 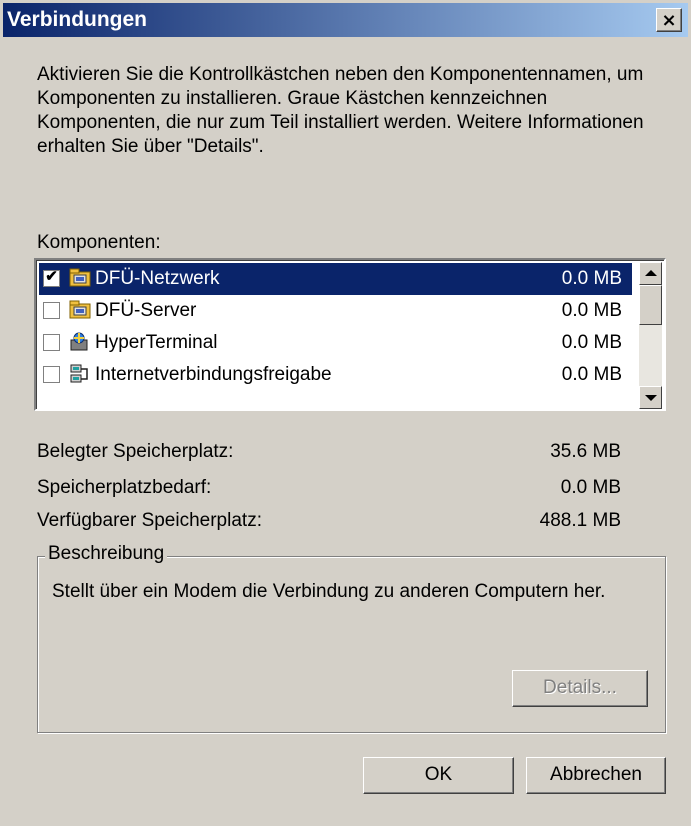 I want to click on description-legend: Beschreibung, so click(x=106, y=554).